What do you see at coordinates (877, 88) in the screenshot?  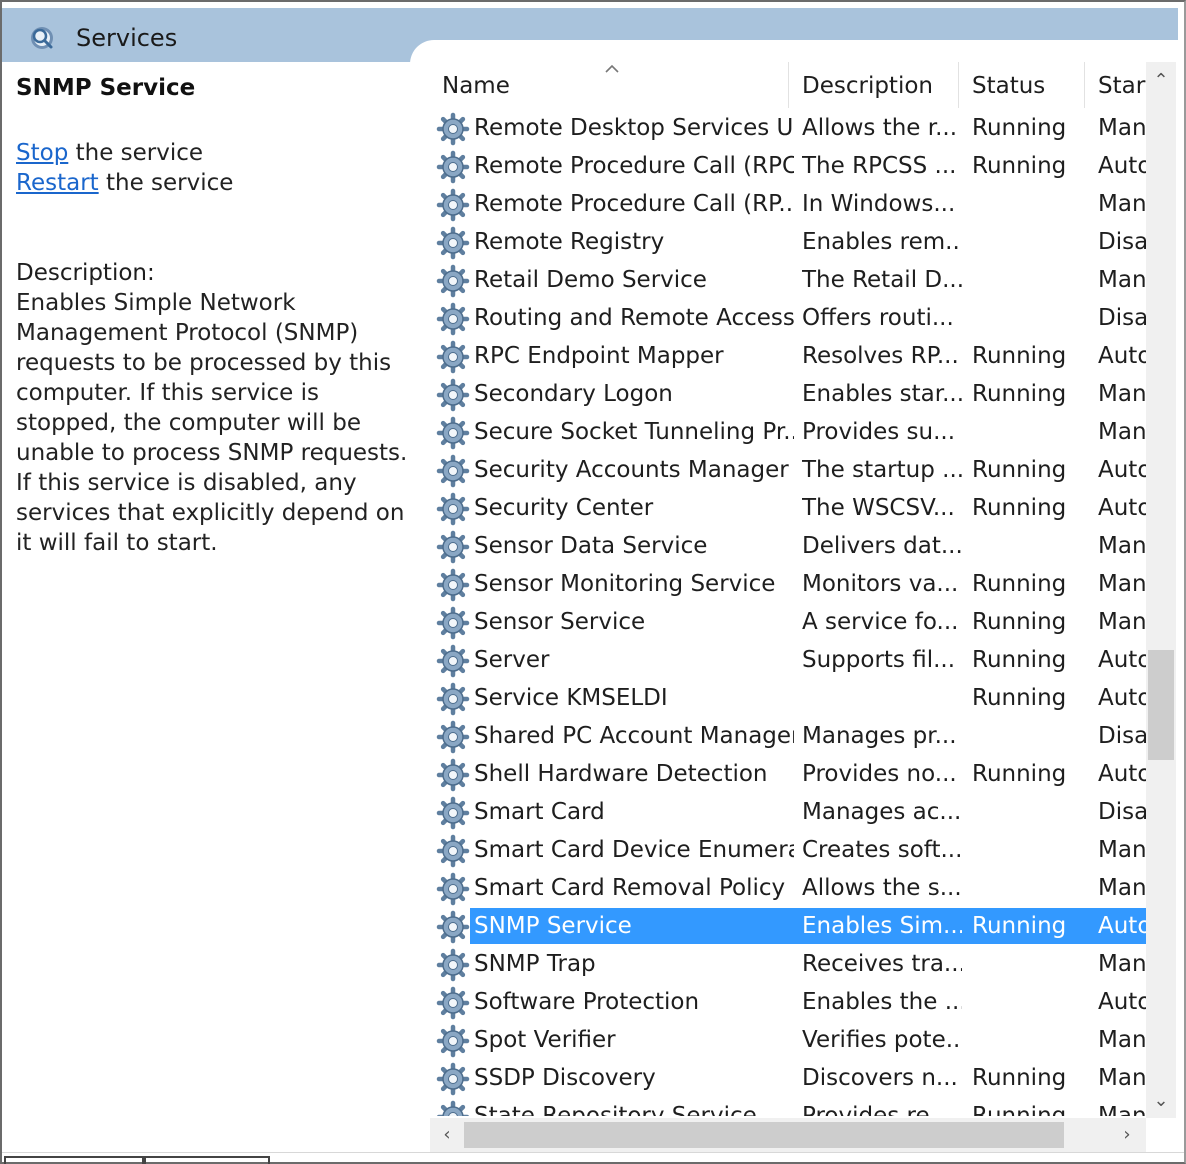 I see `column-header-description: Description` at bounding box center [877, 88].